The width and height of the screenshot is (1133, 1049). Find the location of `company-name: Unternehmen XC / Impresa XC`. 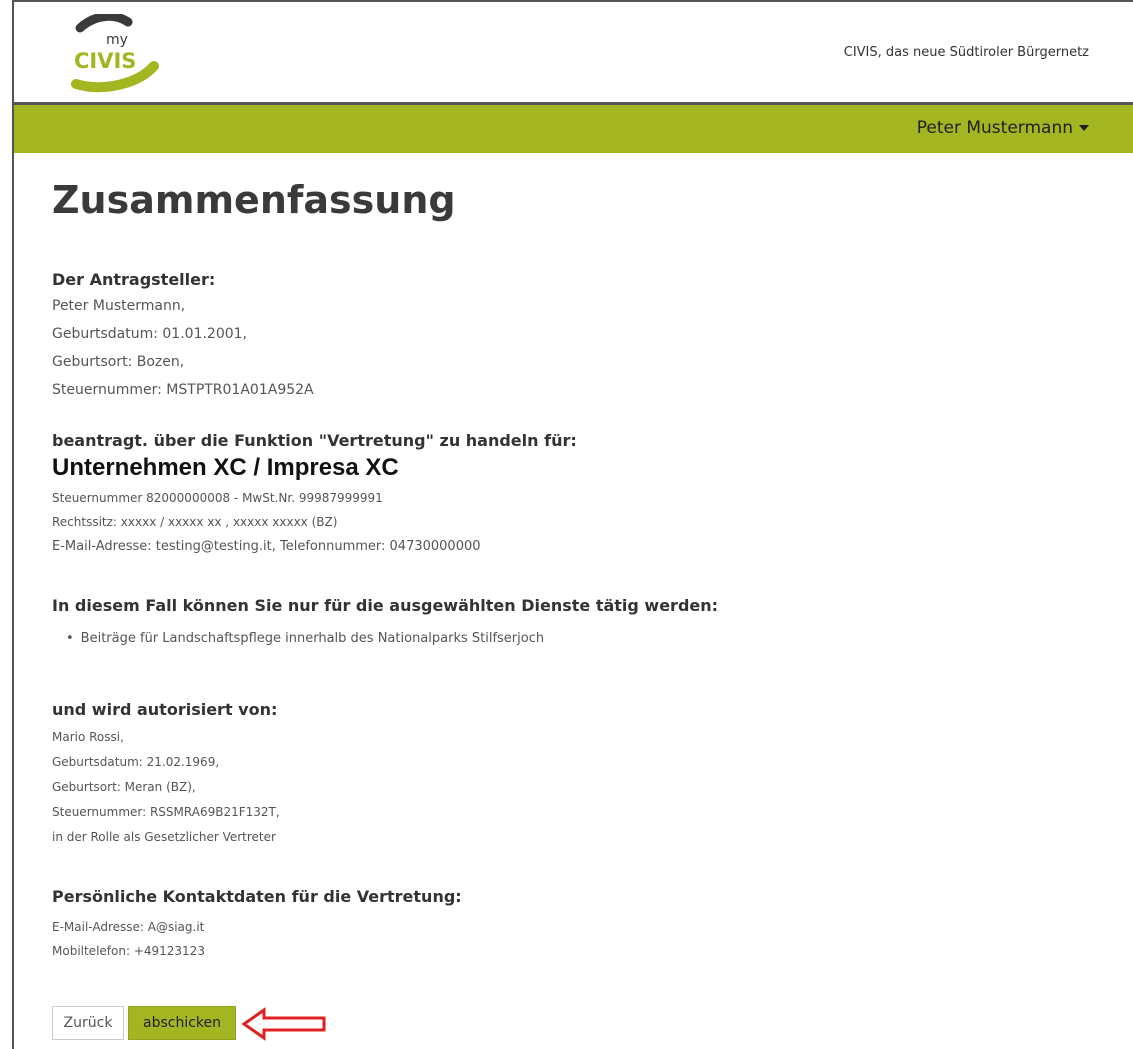

company-name: Unternehmen XC / Impresa XC is located at coordinates (225, 467).